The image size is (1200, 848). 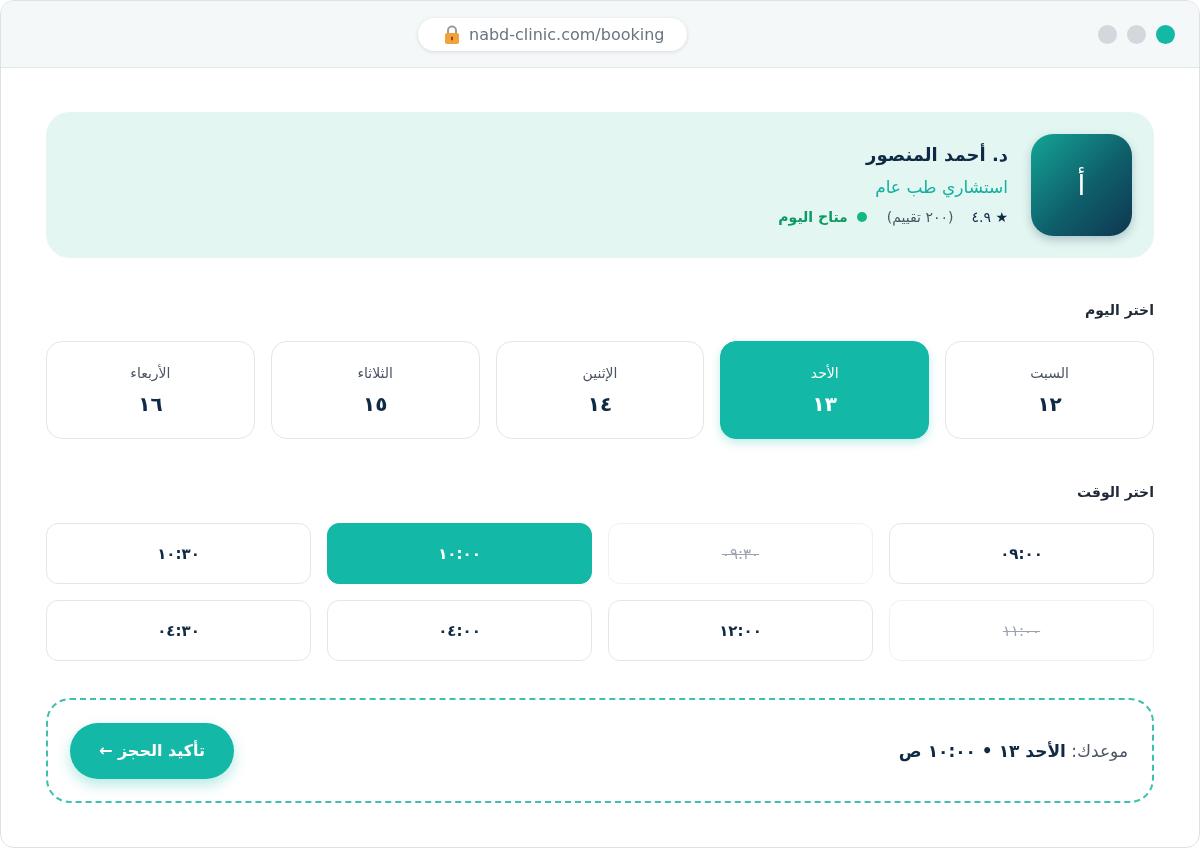 What do you see at coordinates (813, 217) in the screenshot?
I see `availability-text: متاح اليوم` at bounding box center [813, 217].